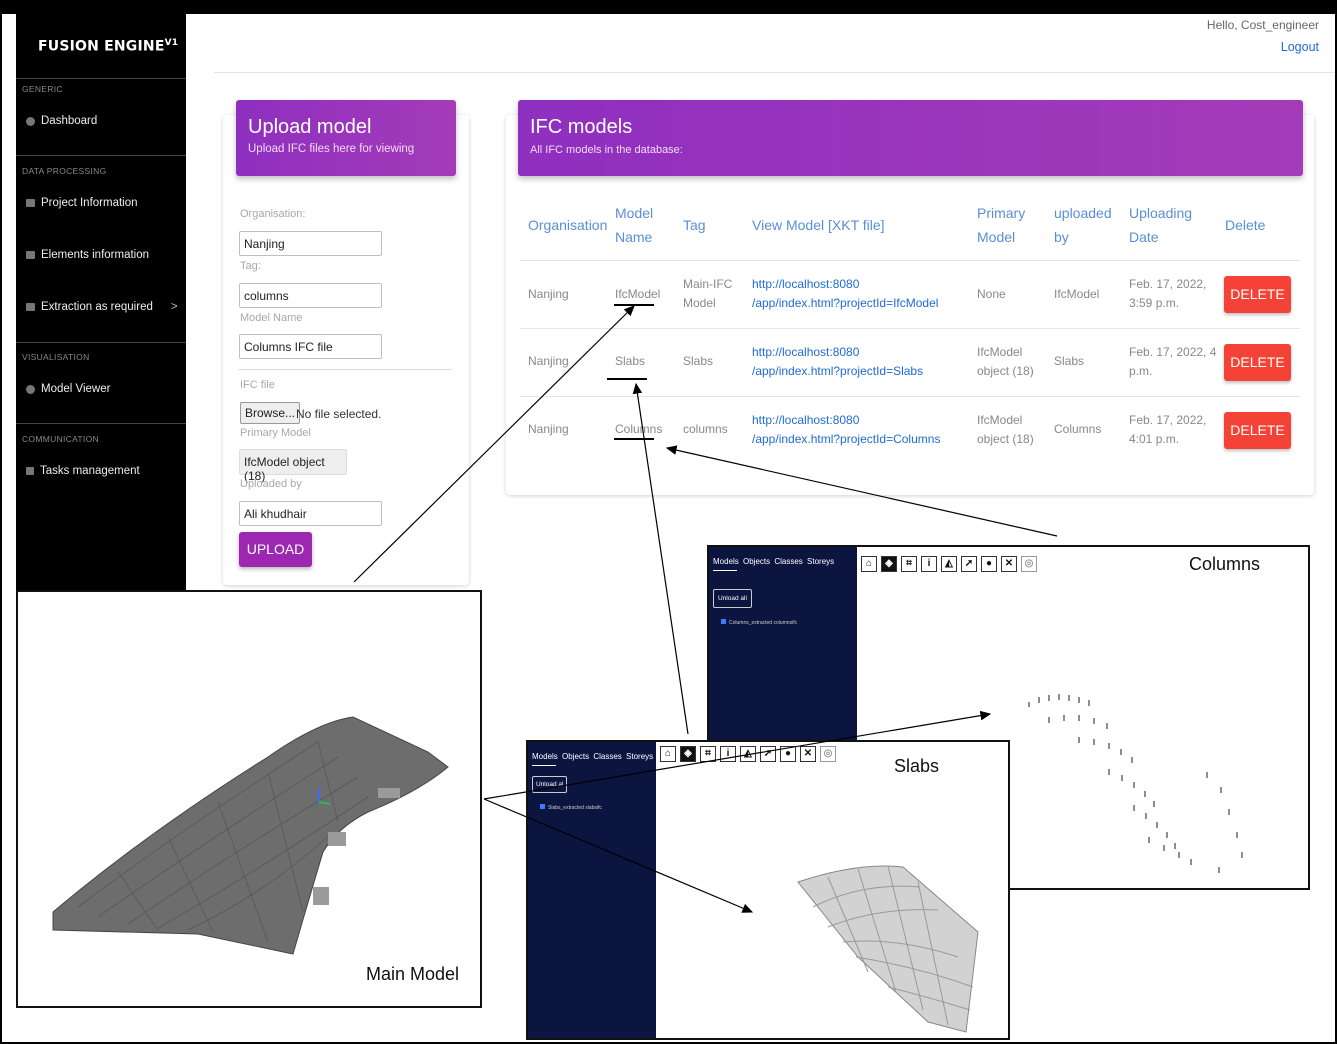  What do you see at coordinates (310, 127) in the screenshot?
I see `upload-title: Upload model` at bounding box center [310, 127].